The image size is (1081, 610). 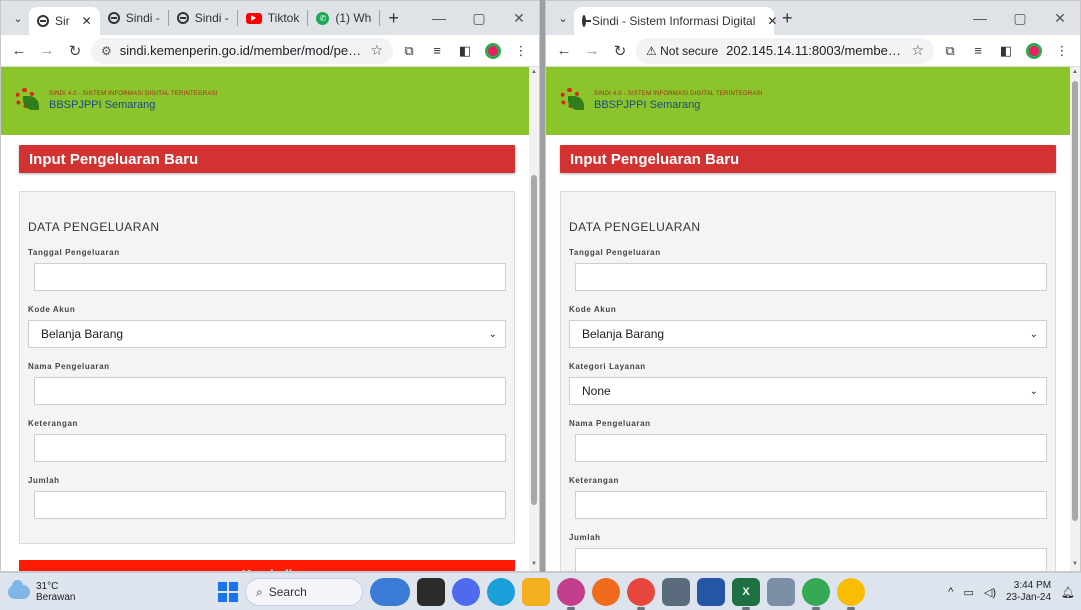 I want to click on volume-icon: ◁), so click(x=990, y=592).